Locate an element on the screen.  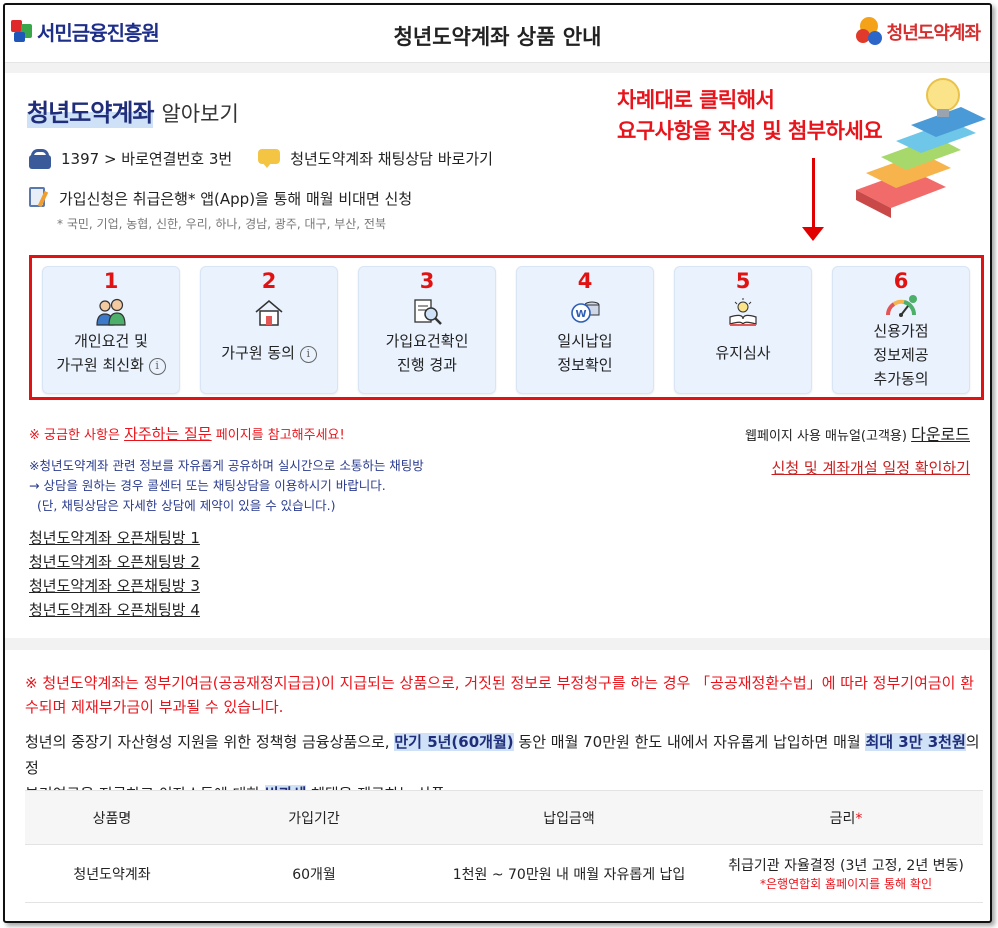
phone-number: 1397 > 바로연결번호 3번 is located at coordinates (147, 159).